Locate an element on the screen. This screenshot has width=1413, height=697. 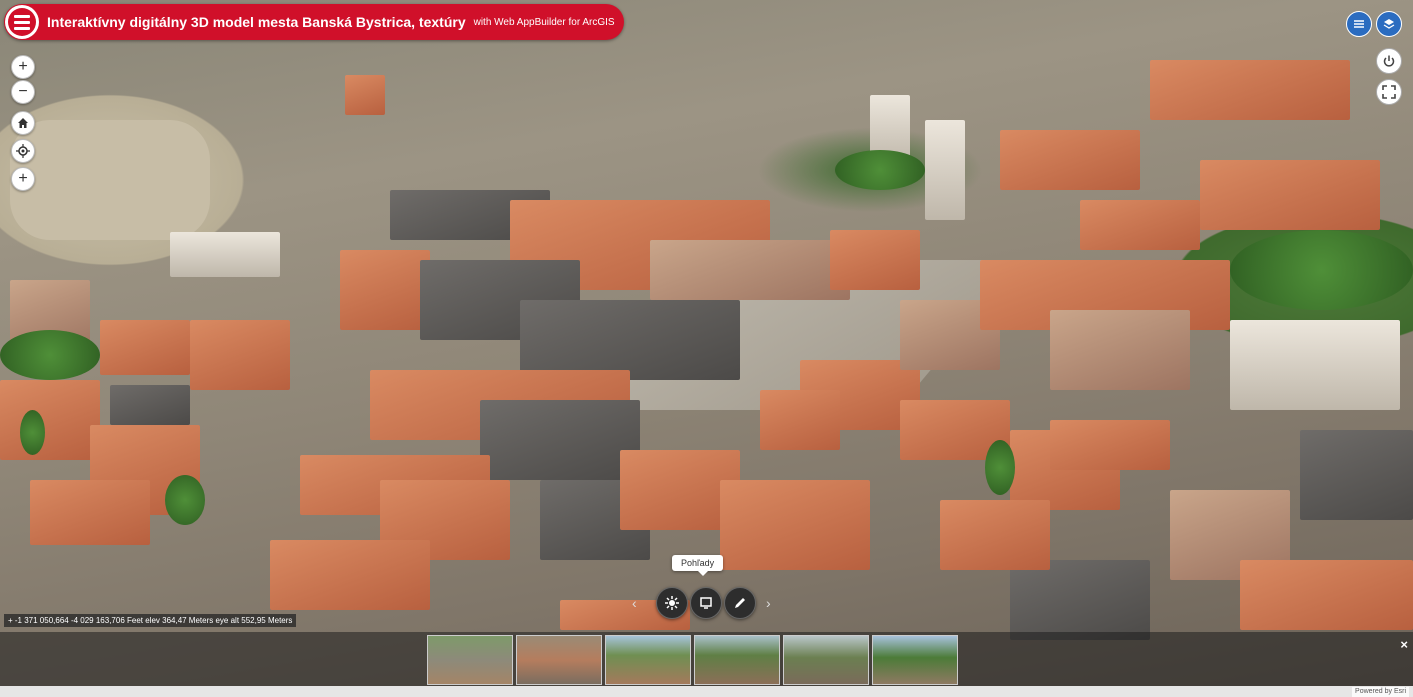
settings-button is located at coordinates (672, 603).